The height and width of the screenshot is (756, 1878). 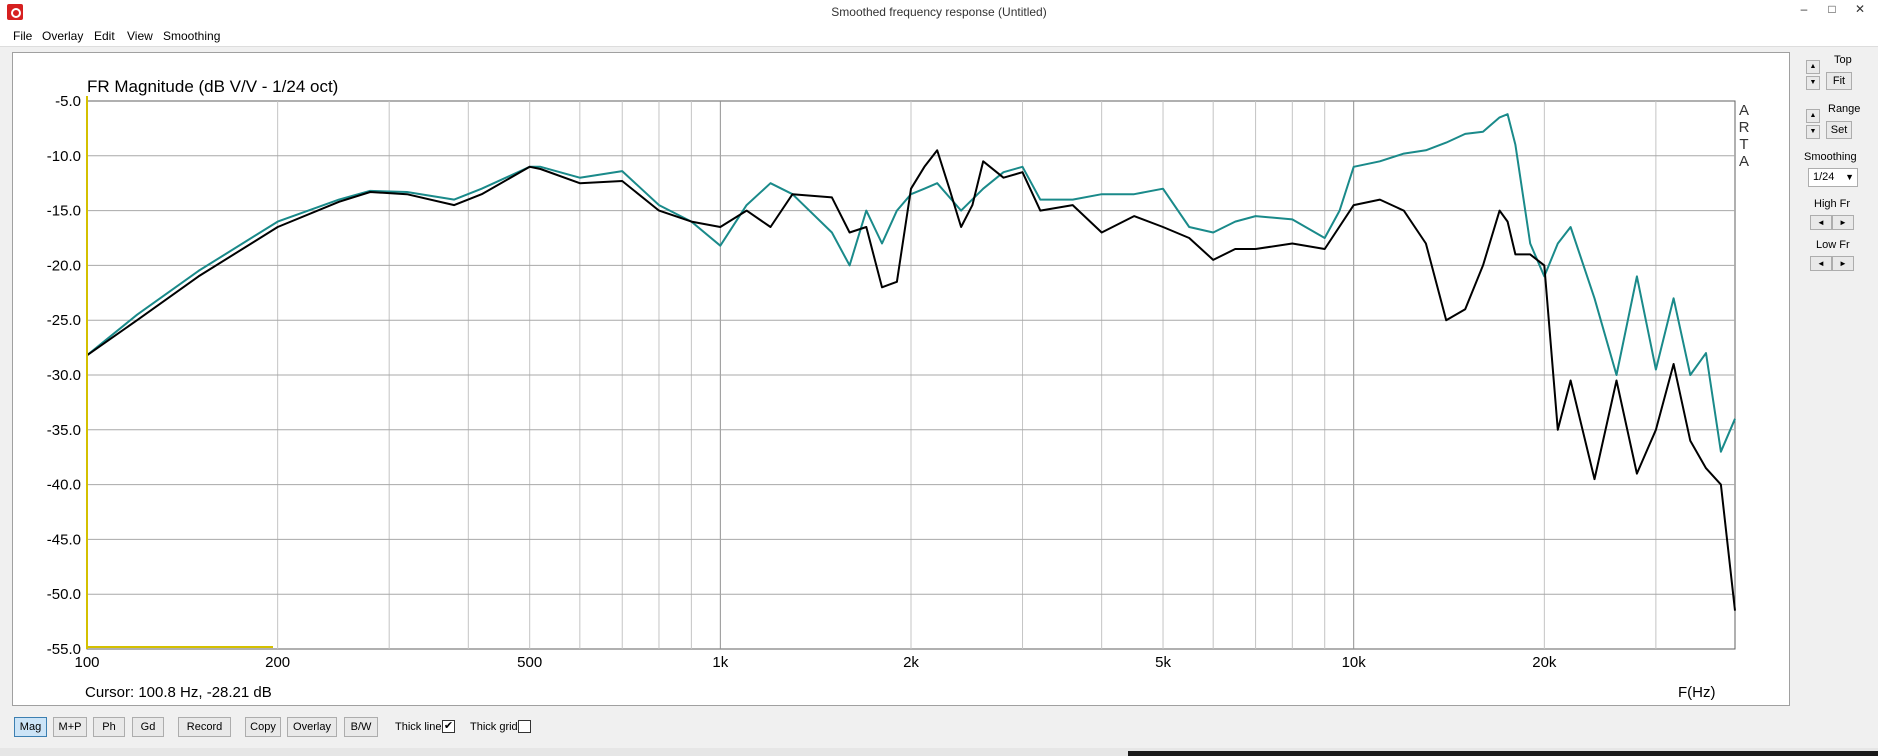 I want to click on smoothing-select: 1/24 ▼, so click(x=1833, y=177).